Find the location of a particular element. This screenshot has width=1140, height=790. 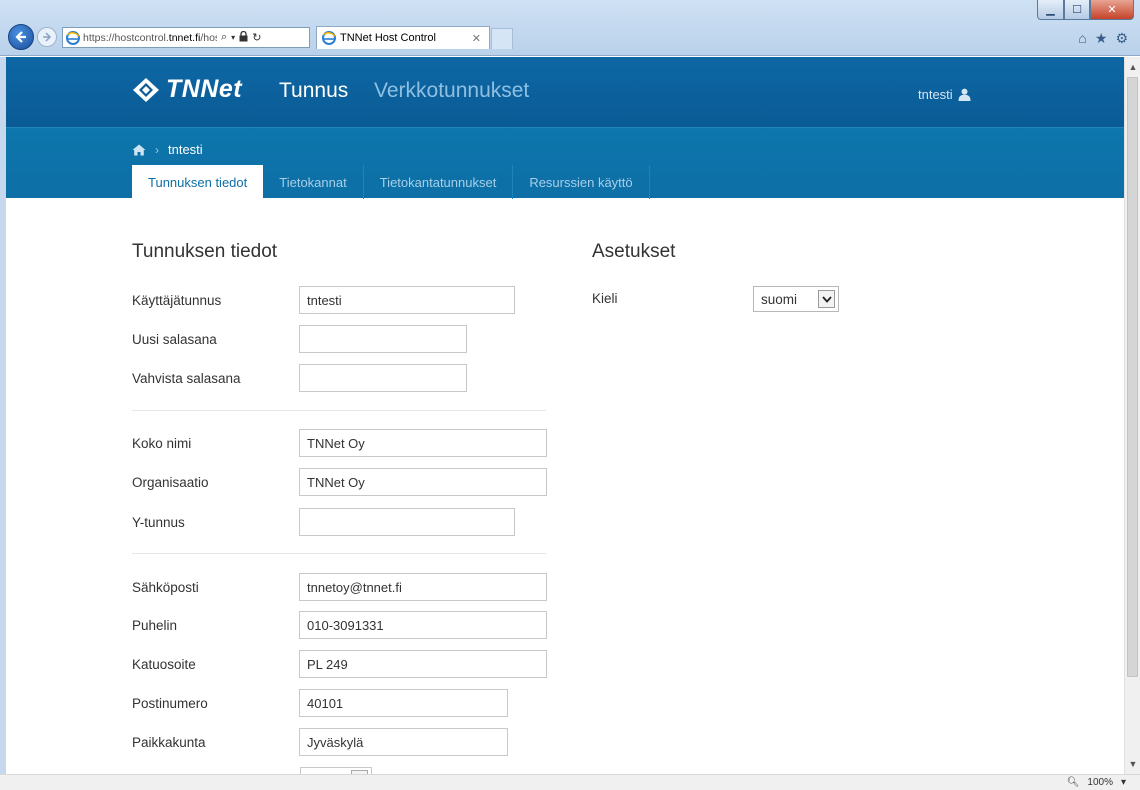

field-label: Sähköposti is located at coordinates (165, 587).